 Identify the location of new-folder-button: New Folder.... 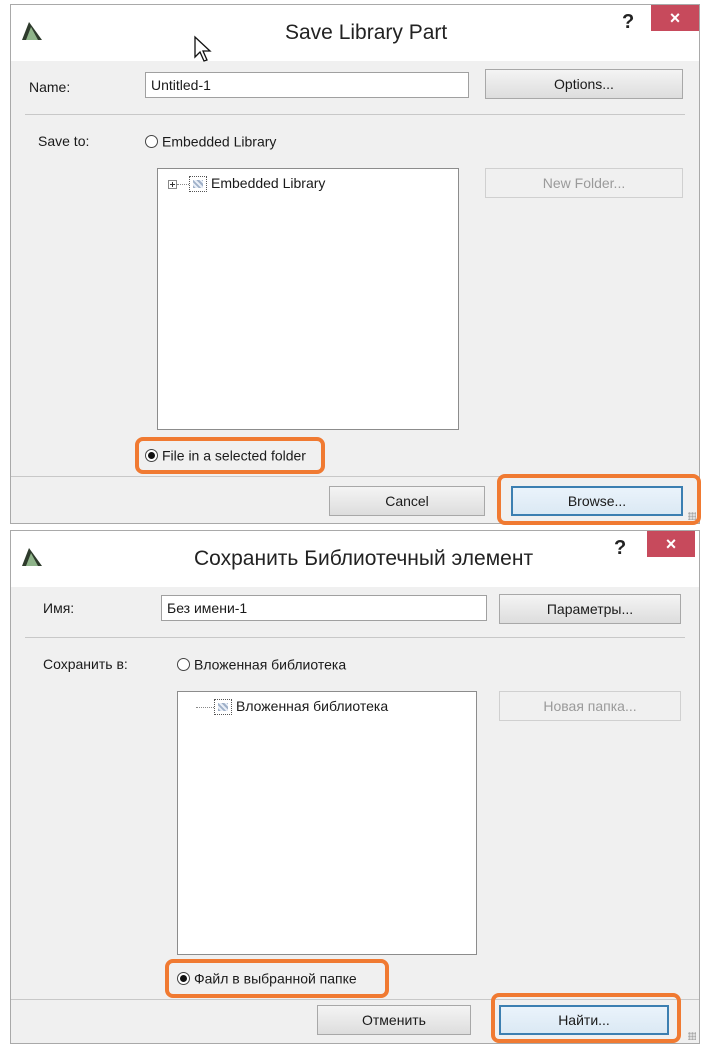
(584, 183).